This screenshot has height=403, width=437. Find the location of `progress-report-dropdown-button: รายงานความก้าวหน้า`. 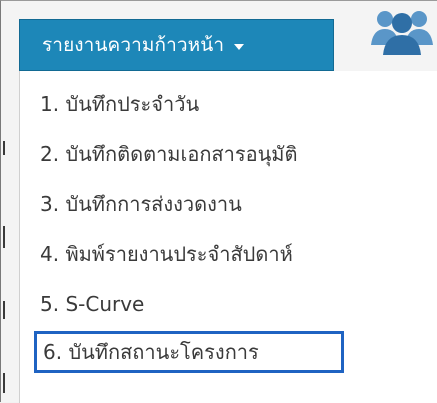

progress-report-dropdown-button: รายงานความก้าวหน้า is located at coordinates (176, 45).